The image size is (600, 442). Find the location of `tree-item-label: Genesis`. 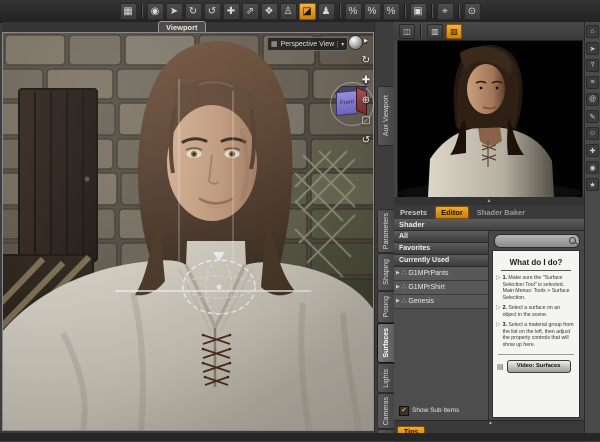

tree-item-label: Genesis is located at coordinates (421, 301).